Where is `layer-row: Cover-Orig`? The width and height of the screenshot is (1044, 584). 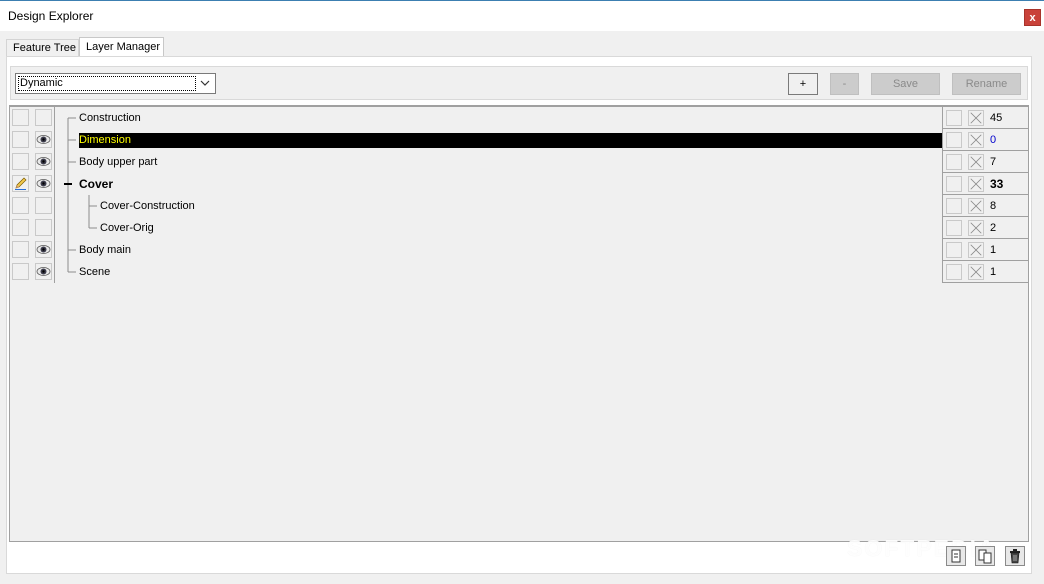 layer-row: Cover-Orig is located at coordinates (519, 228).